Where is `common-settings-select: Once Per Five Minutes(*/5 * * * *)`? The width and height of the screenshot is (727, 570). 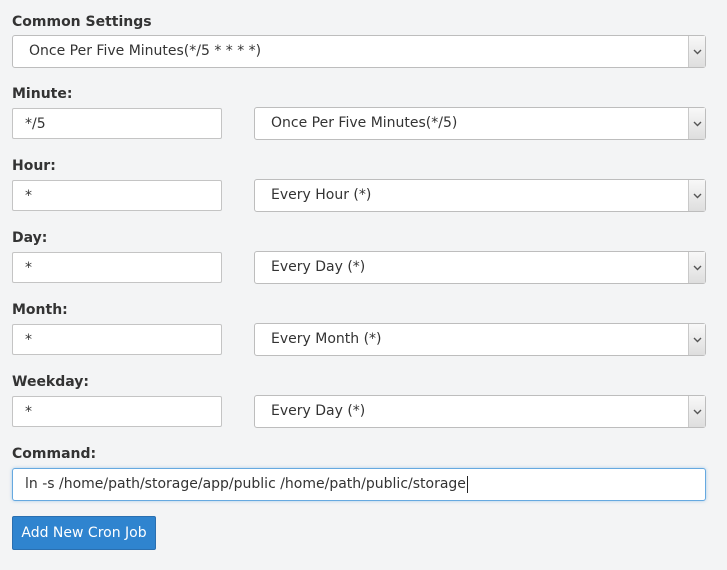
common-settings-select: Once Per Five Minutes(*/5 * * * *) is located at coordinates (359, 51).